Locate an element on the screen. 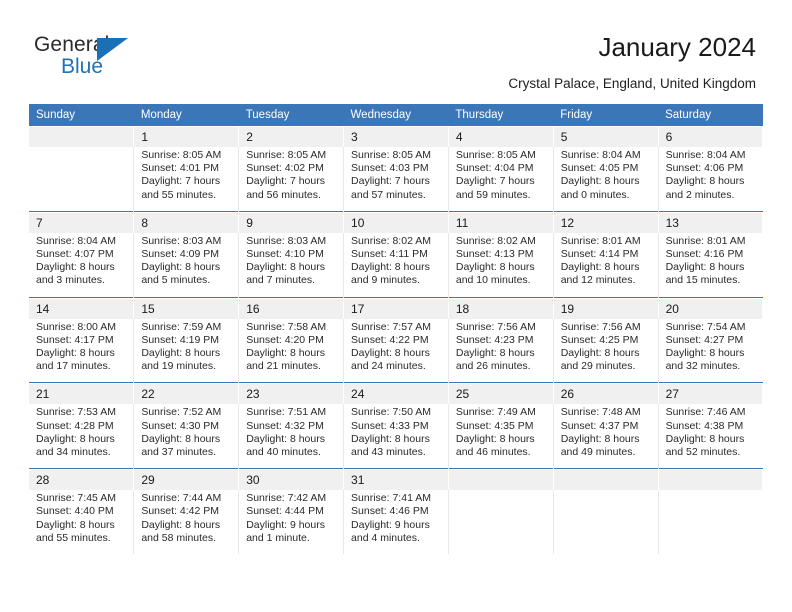 The image size is (792, 612). day-number: 11 is located at coordinates (500, 222).